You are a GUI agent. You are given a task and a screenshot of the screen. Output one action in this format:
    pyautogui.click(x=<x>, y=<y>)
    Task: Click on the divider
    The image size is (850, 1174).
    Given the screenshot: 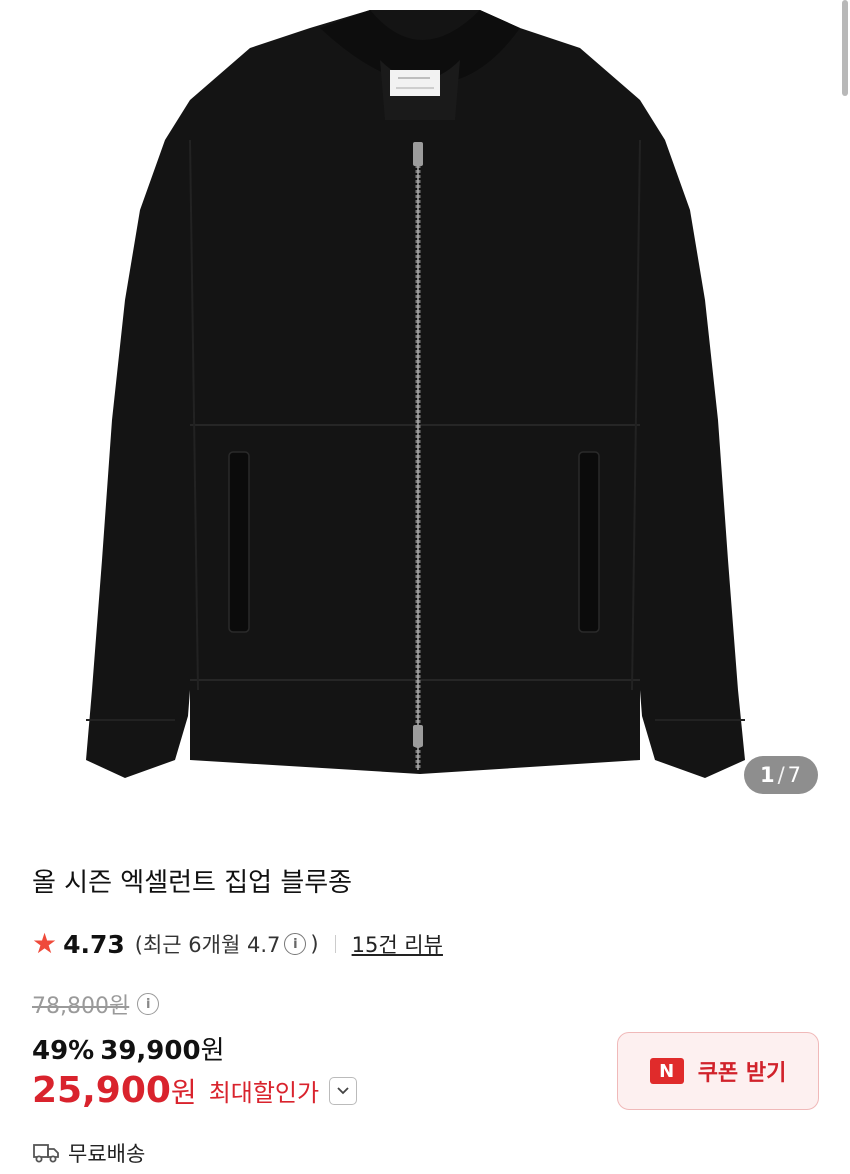 What is the action you would take?
    pyautogui.click(x=335, y=944)
    